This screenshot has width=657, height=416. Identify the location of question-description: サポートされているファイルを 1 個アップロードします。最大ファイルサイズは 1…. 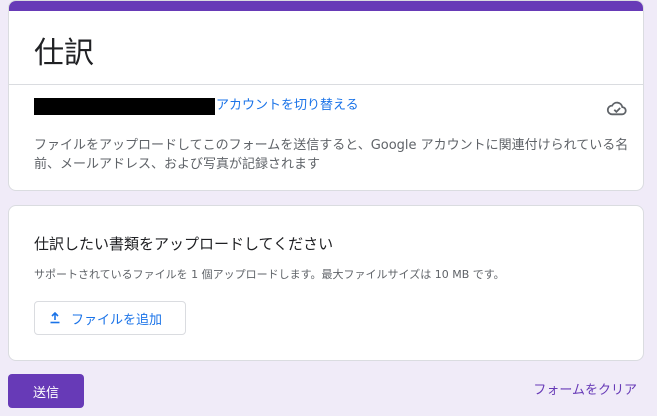
(269, 274).